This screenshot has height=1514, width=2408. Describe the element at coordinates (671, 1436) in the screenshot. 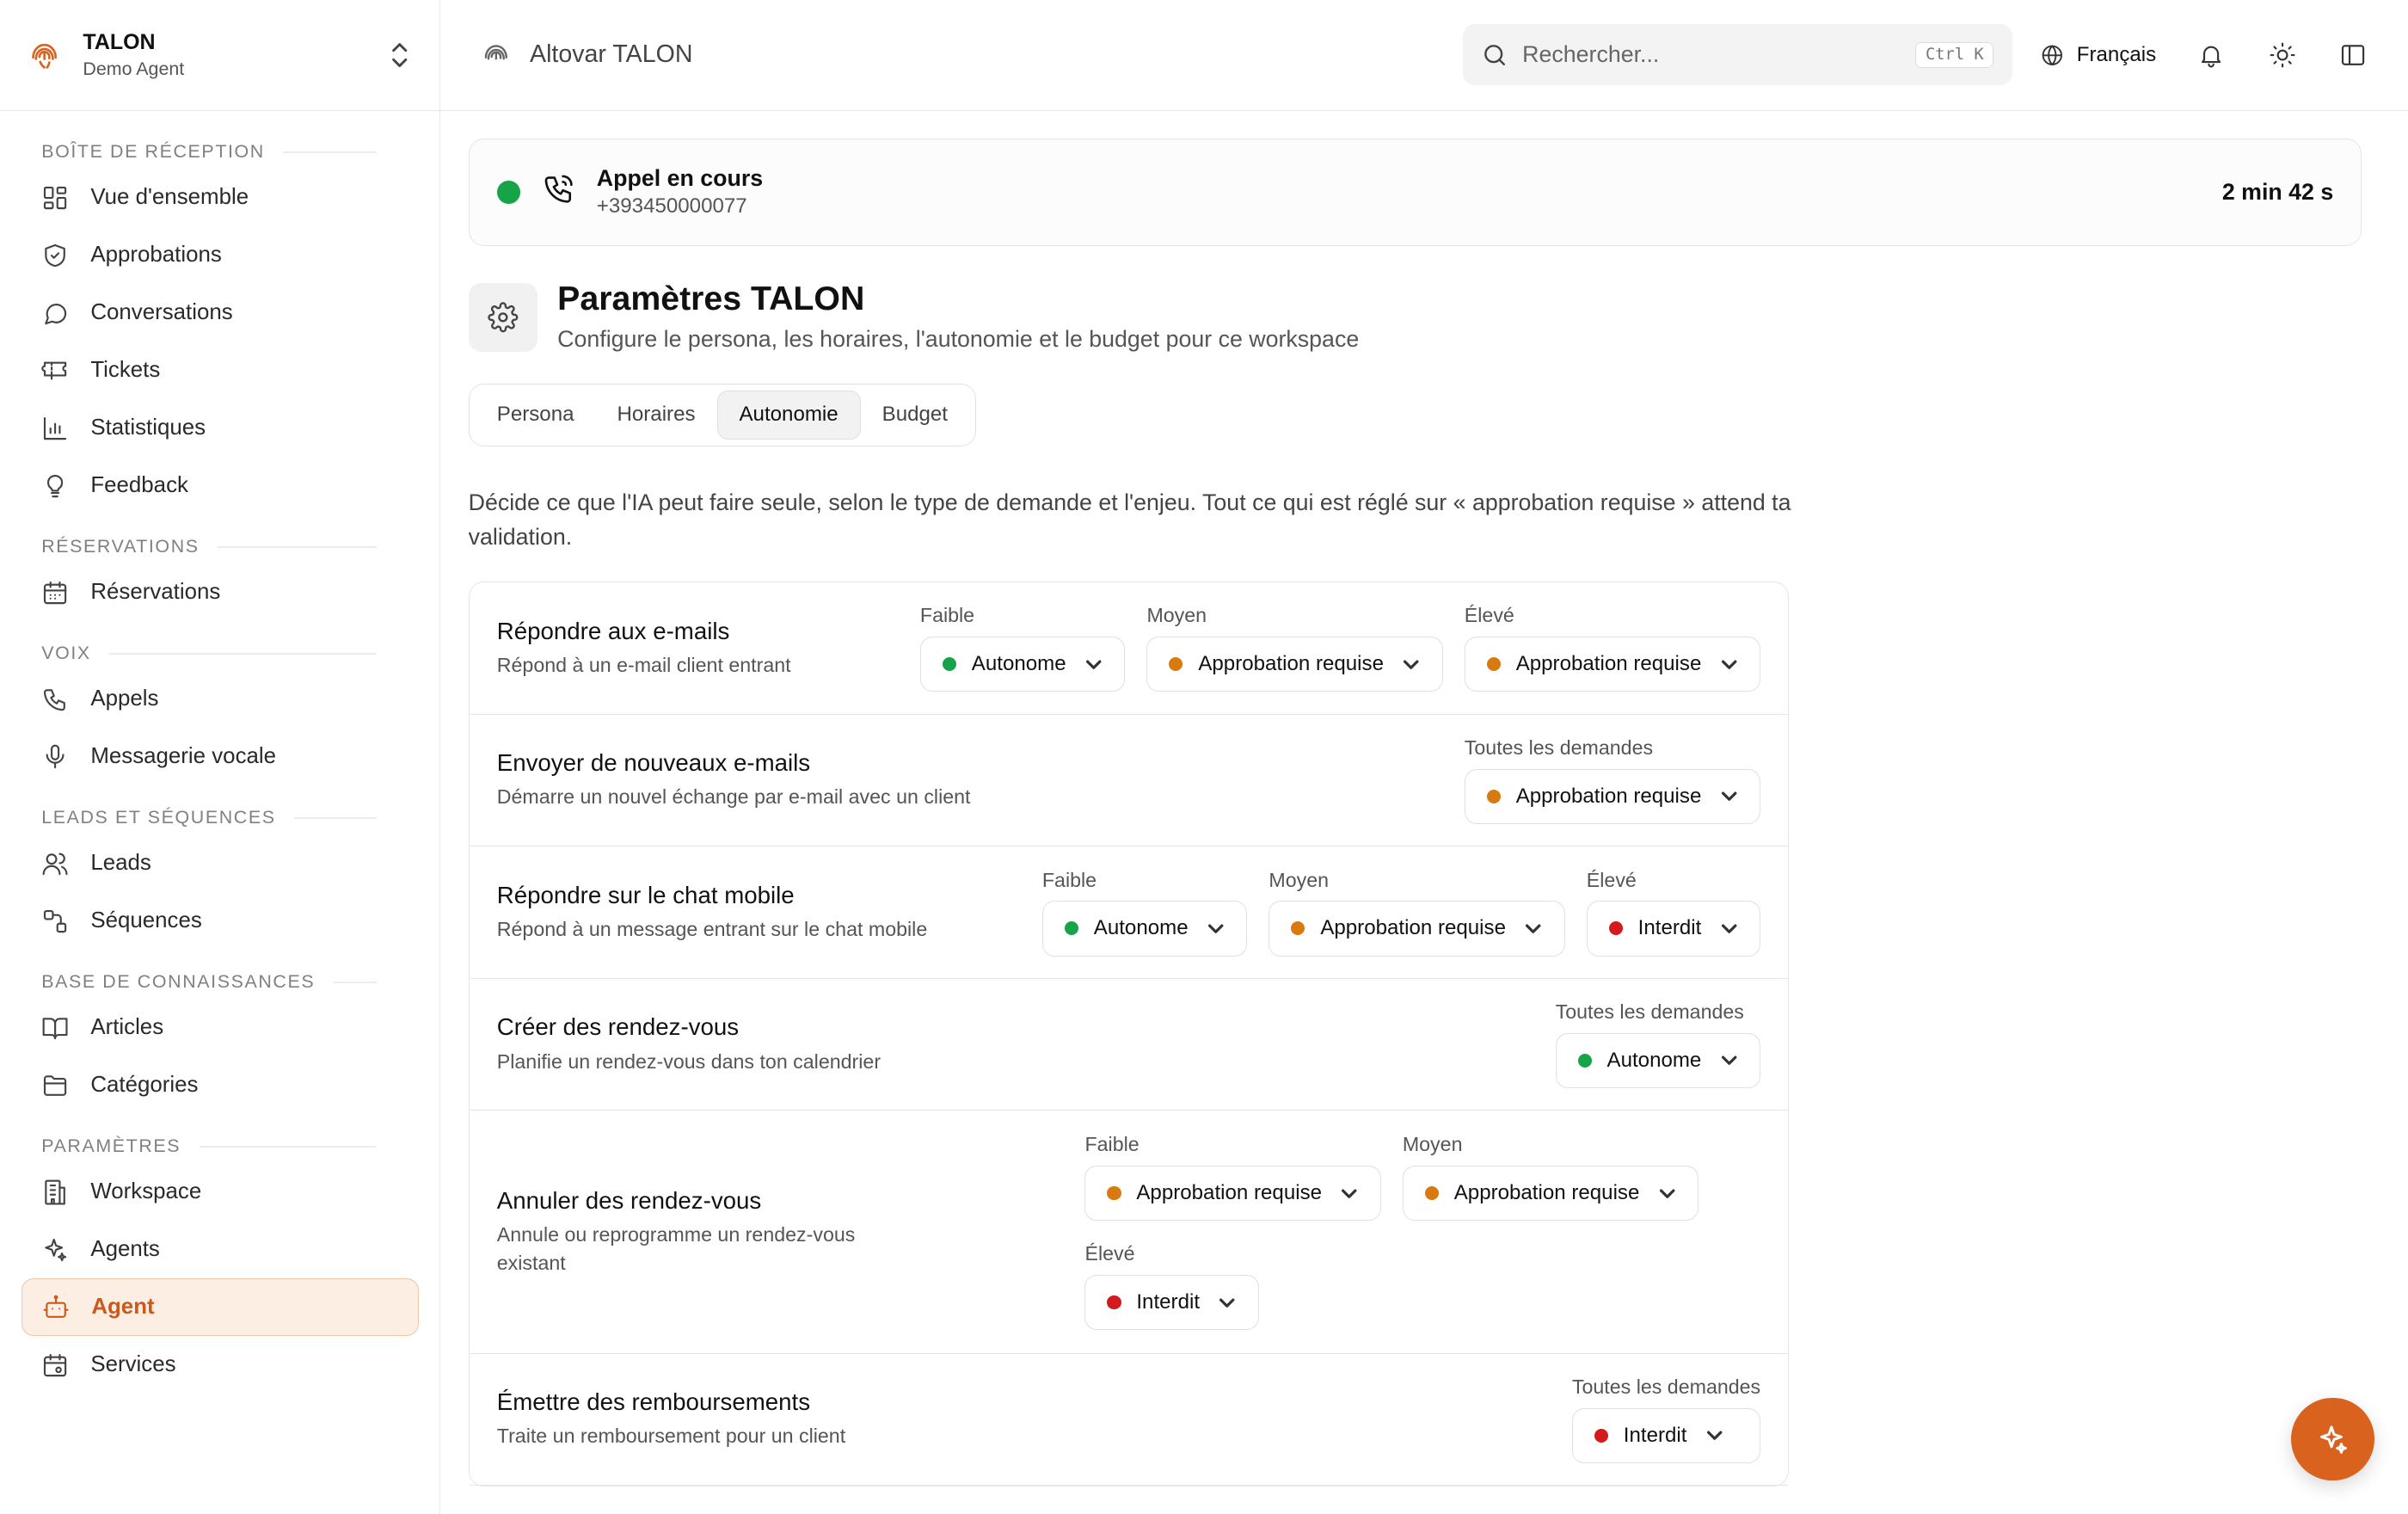

I see `rule-description: Traite un remboursement pour un client` at that location.